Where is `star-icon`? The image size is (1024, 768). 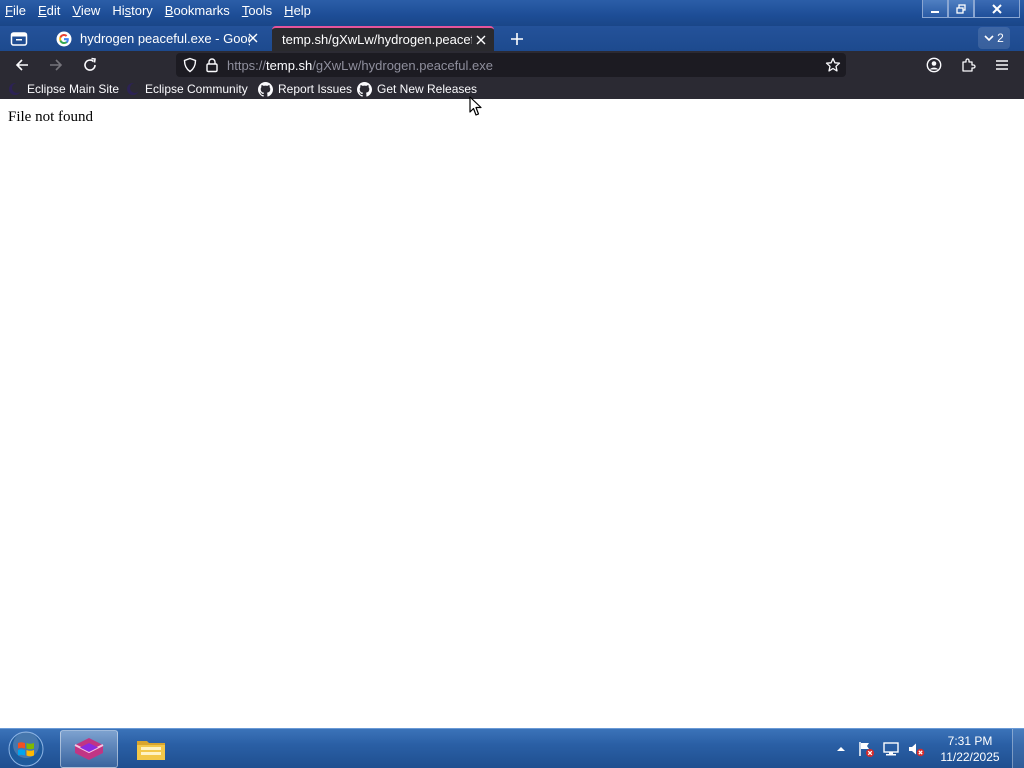 star-icon is located at coordinates (833, 64).